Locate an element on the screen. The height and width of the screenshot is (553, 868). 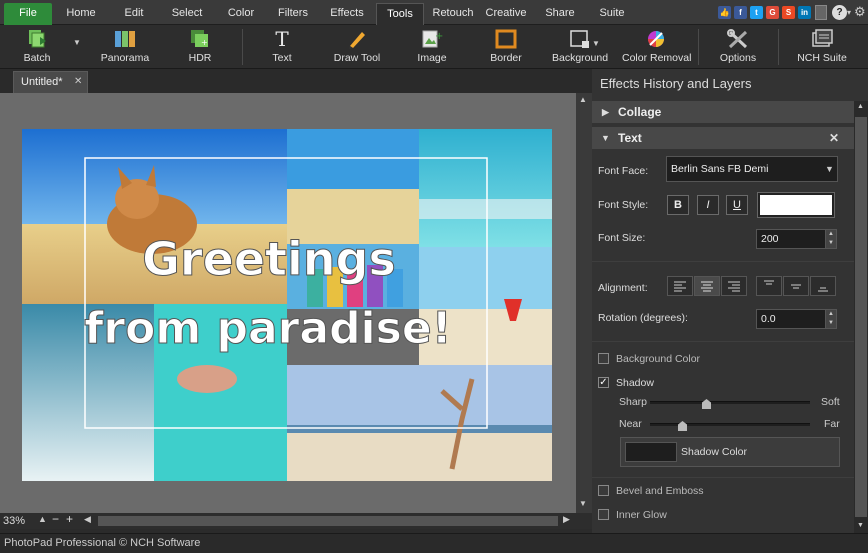
shadow-color-swatch is located at coordinates (651, 452).